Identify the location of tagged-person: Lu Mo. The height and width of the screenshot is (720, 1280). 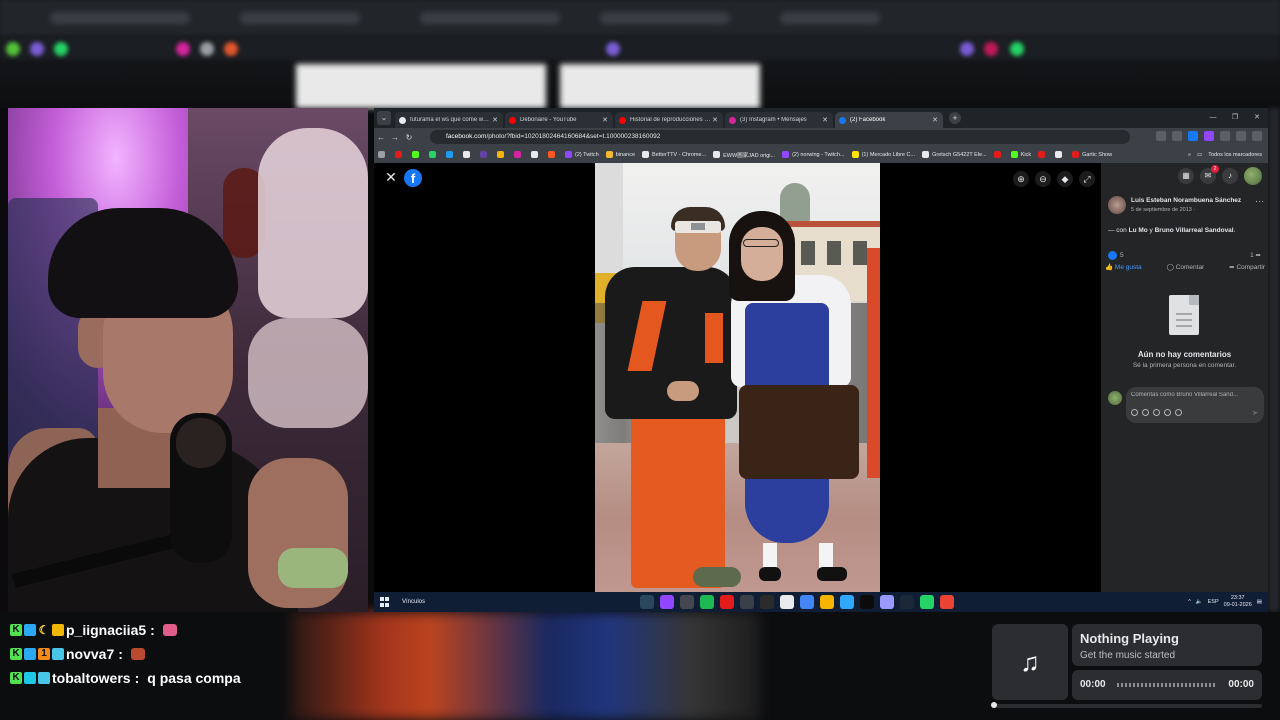
(1138, 230).